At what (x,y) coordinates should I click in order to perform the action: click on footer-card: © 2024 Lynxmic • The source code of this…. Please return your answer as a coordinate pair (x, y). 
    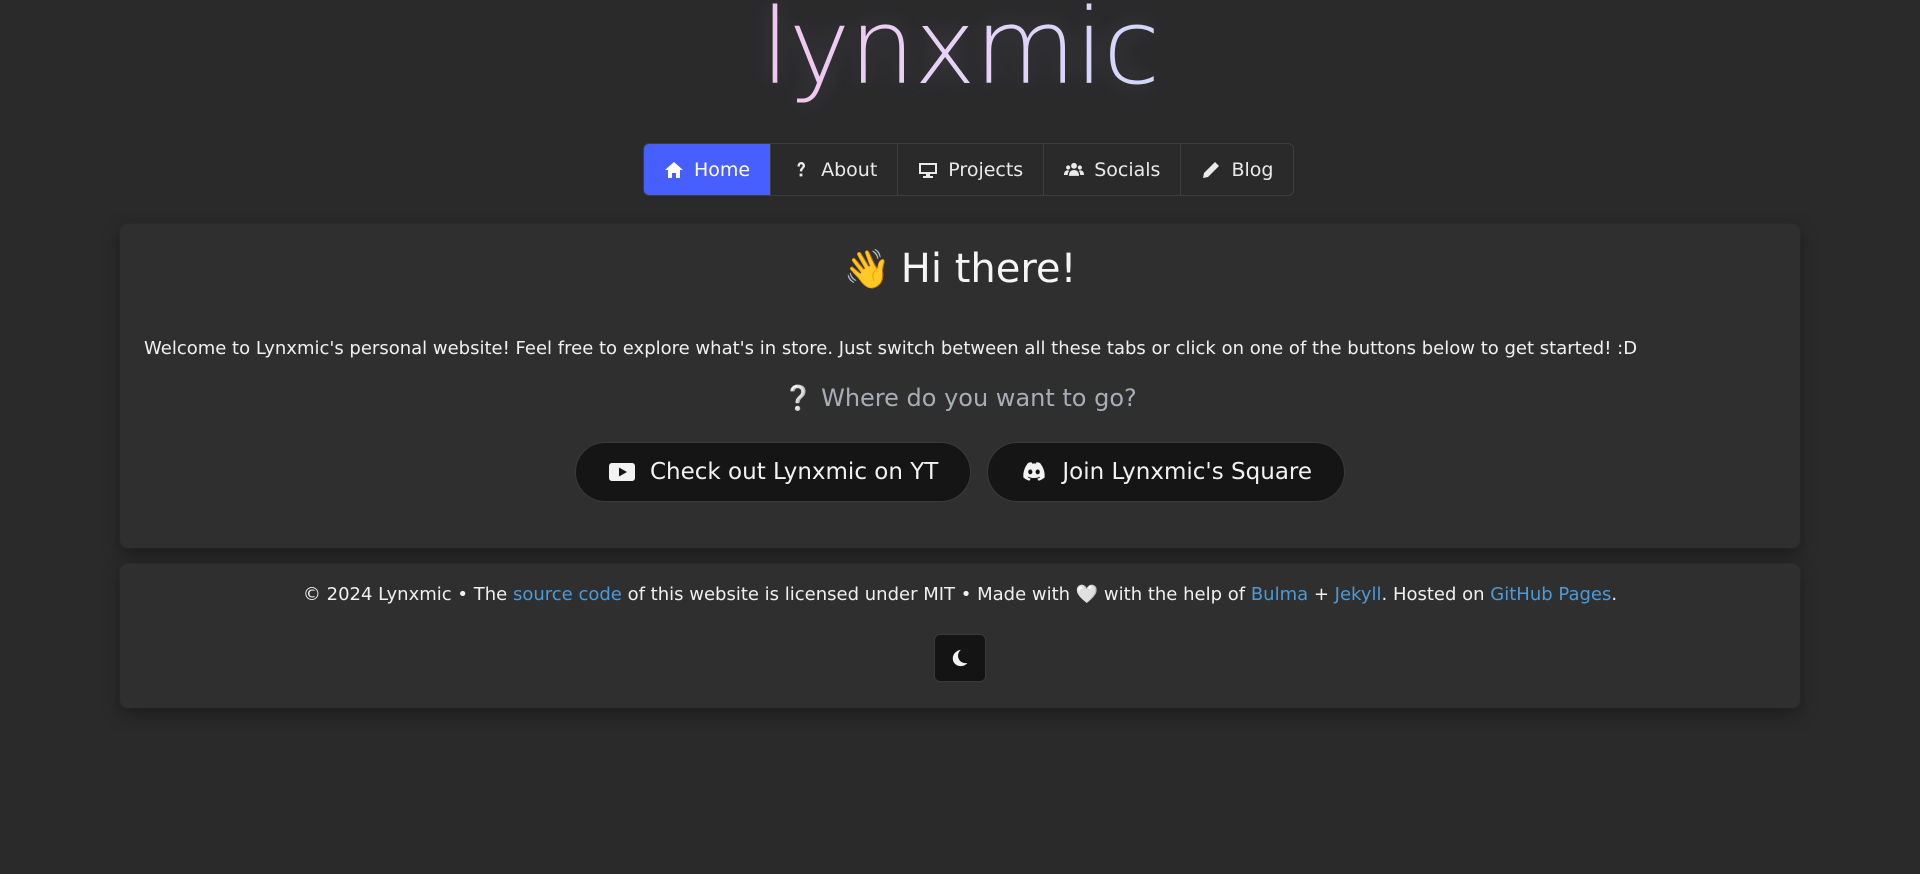
    Looking at the image, I should click on (960, 636).